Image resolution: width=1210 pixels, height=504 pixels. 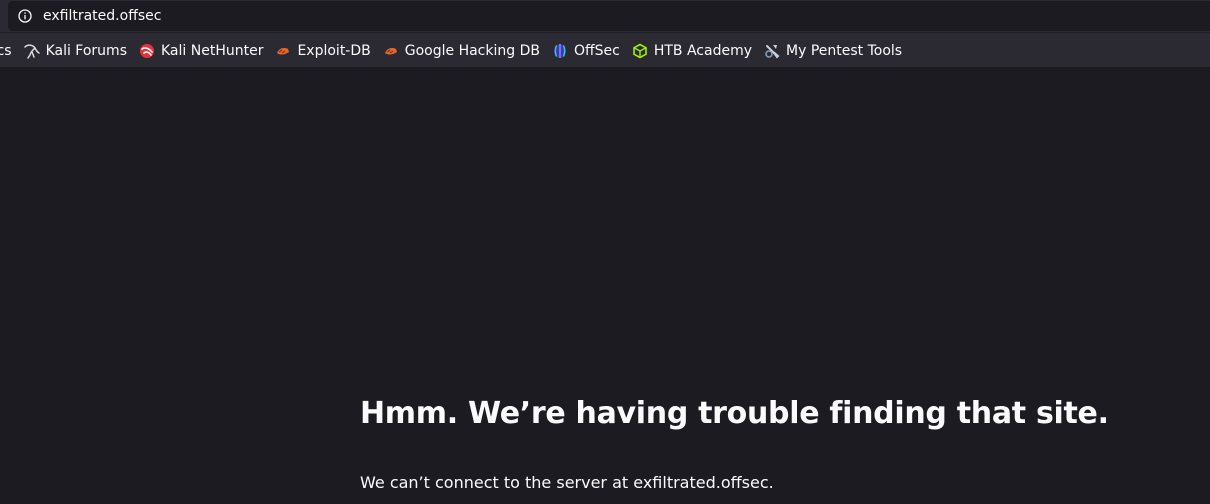 I want to click on bookmark-label: Kali NetHunter, so click(x=212, y=51).